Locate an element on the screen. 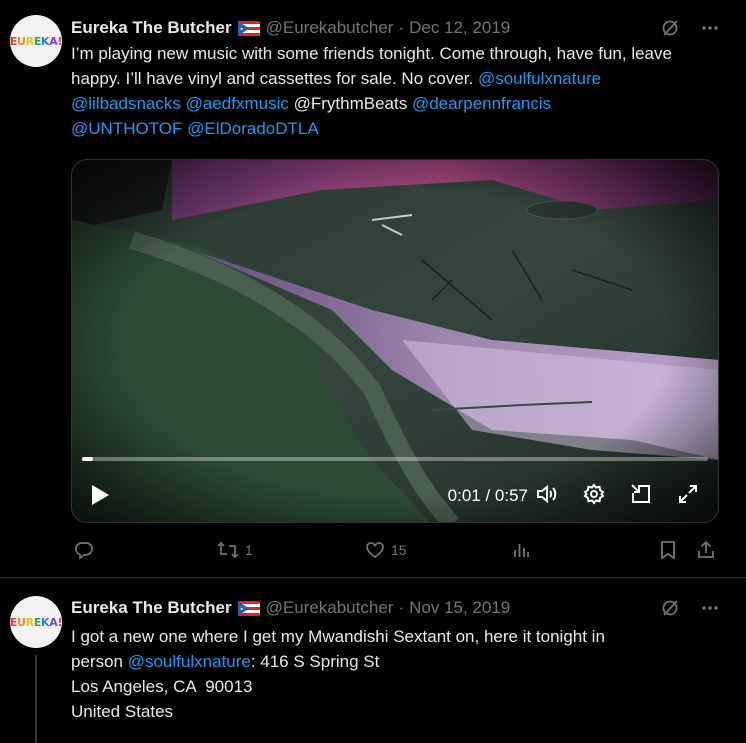 Image resolution: width=746 pixels, height=743 pixels. play-icon is located at coordinates (100, 495).